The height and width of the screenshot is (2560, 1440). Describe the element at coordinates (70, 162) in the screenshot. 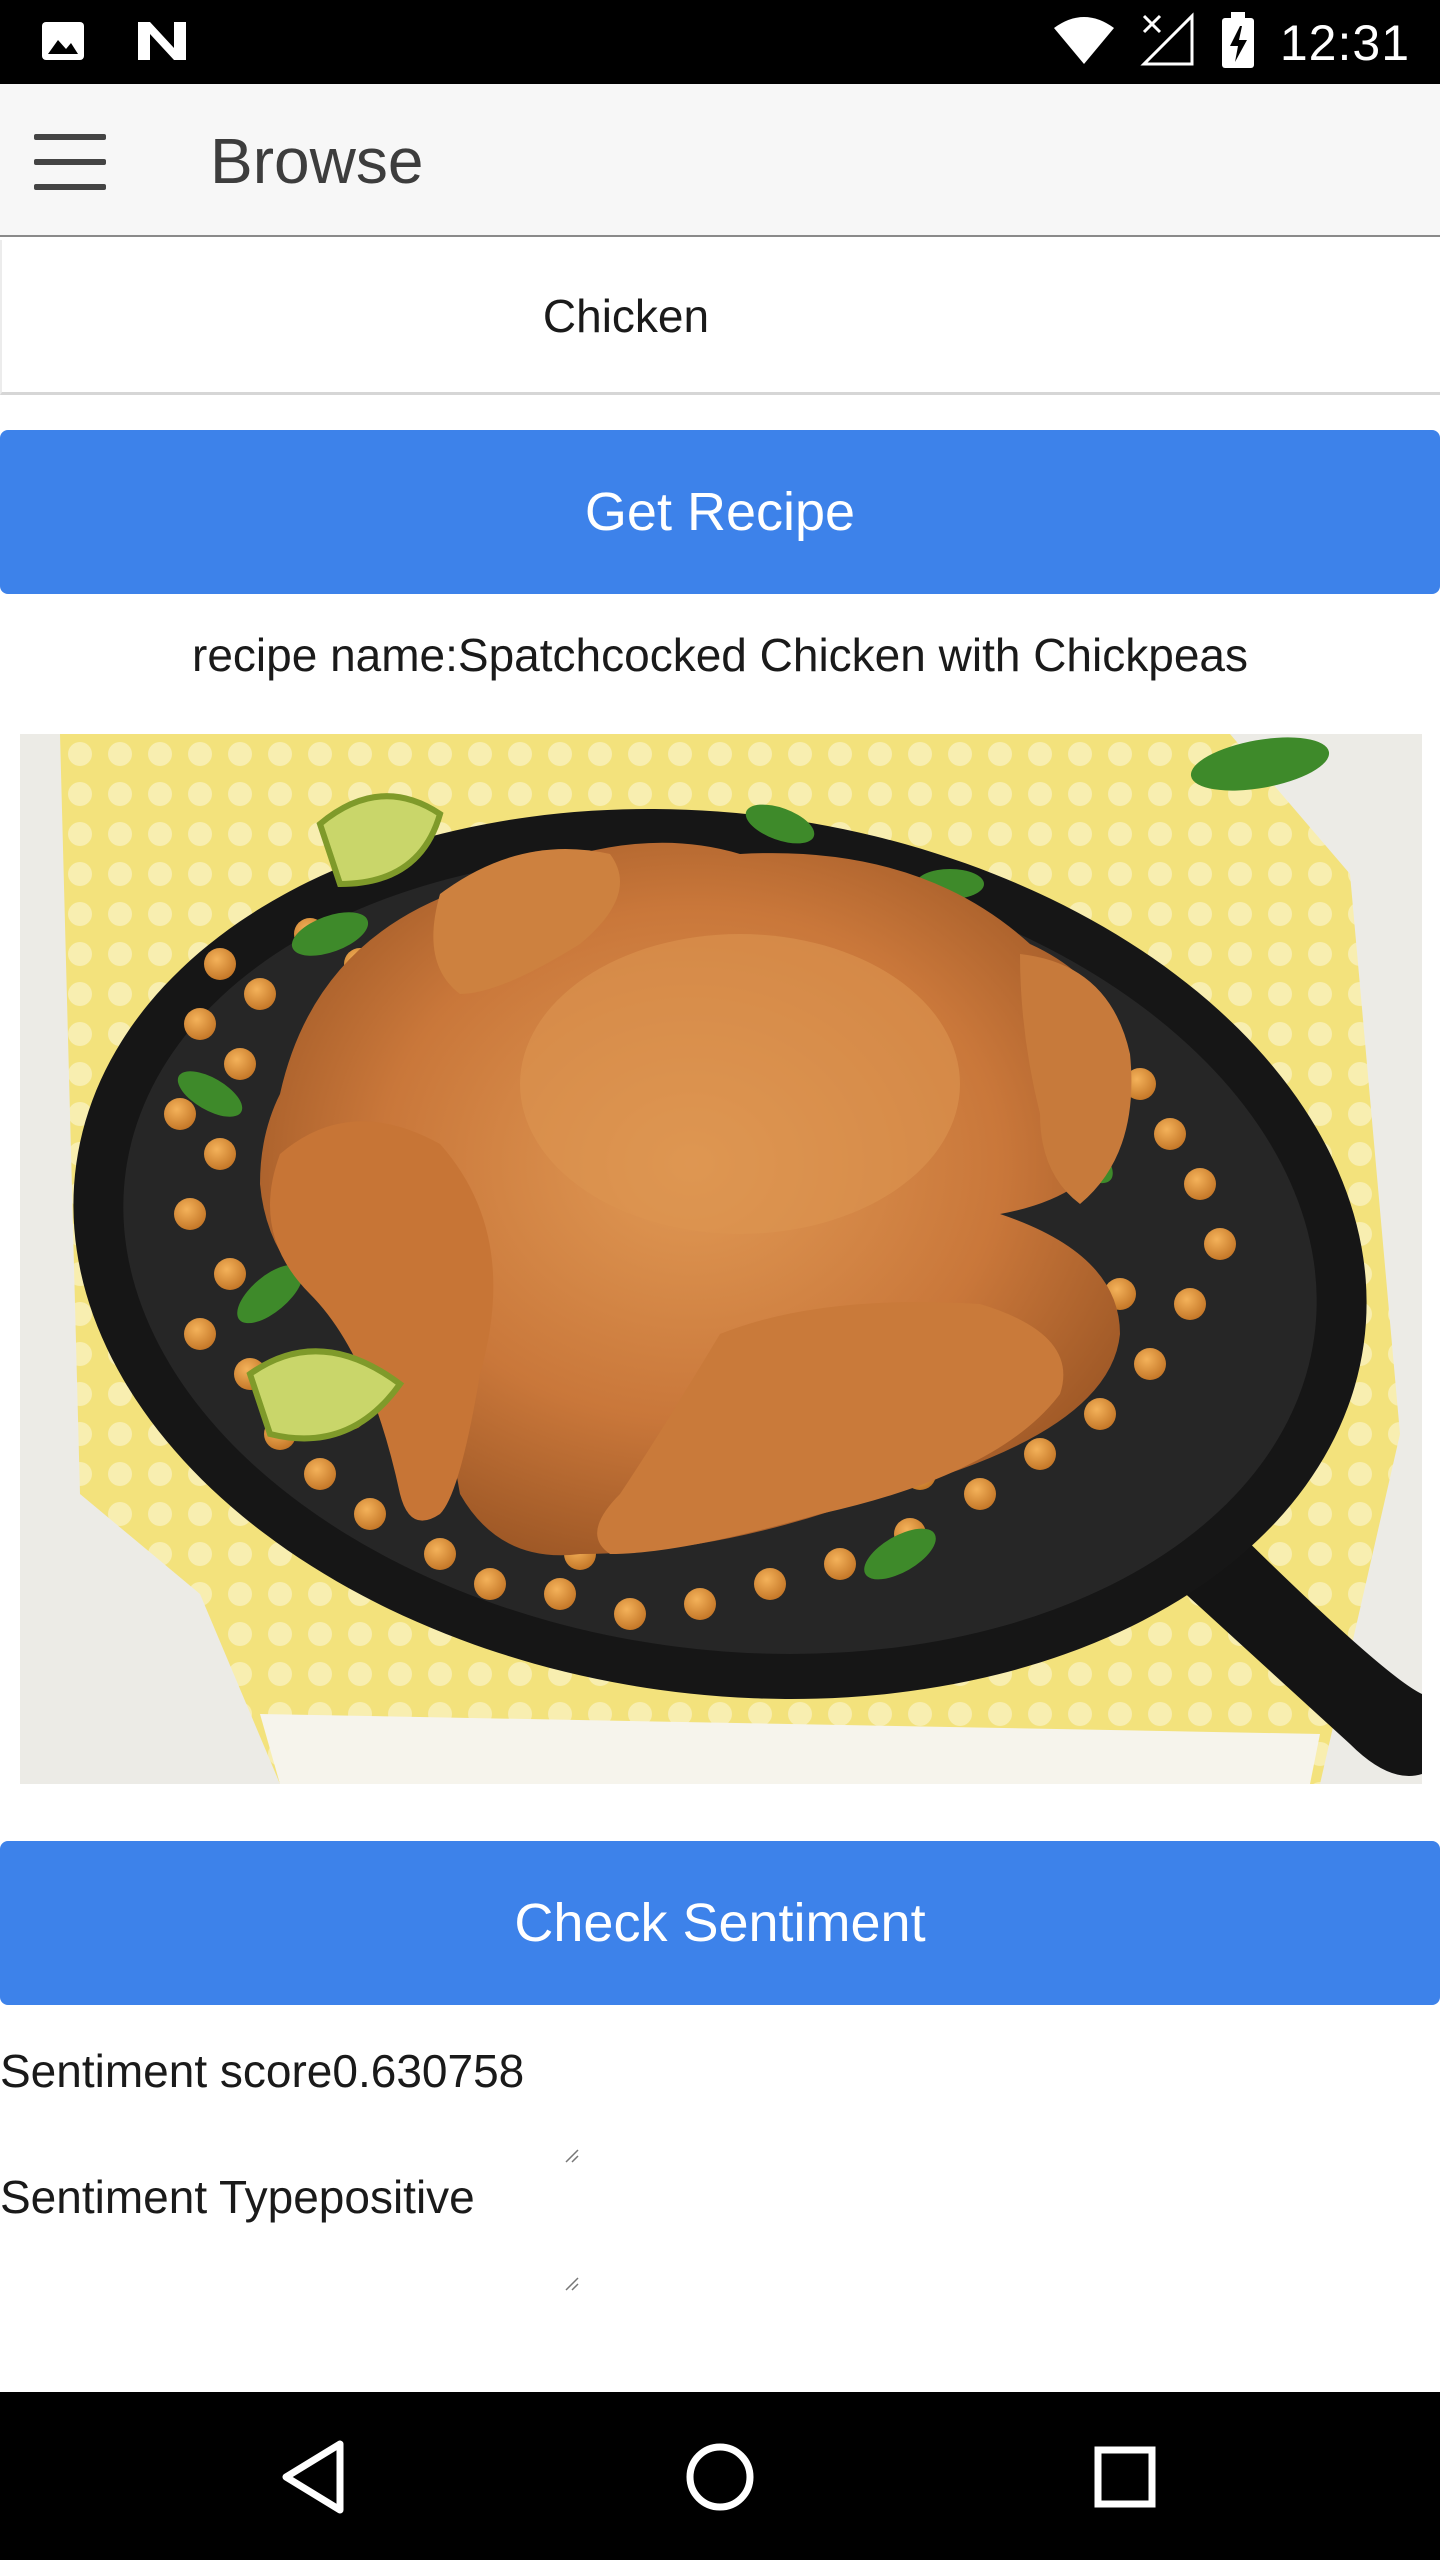

I see `hamburger-menu-icon` at that location.